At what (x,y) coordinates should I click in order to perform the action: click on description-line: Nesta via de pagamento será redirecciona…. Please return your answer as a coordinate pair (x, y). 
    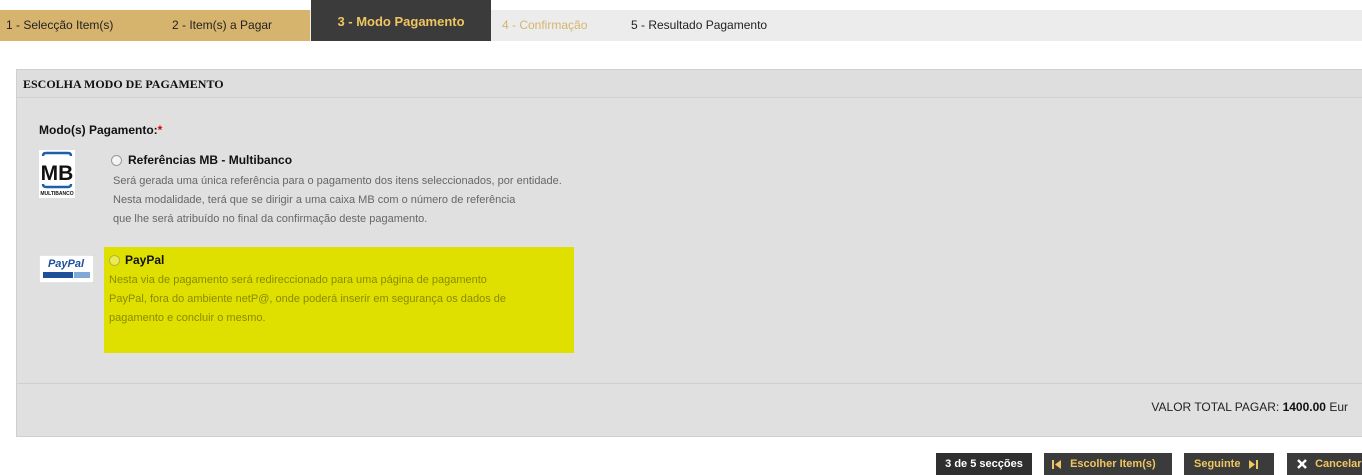
    Looking at the image, I should click on (298, 280).